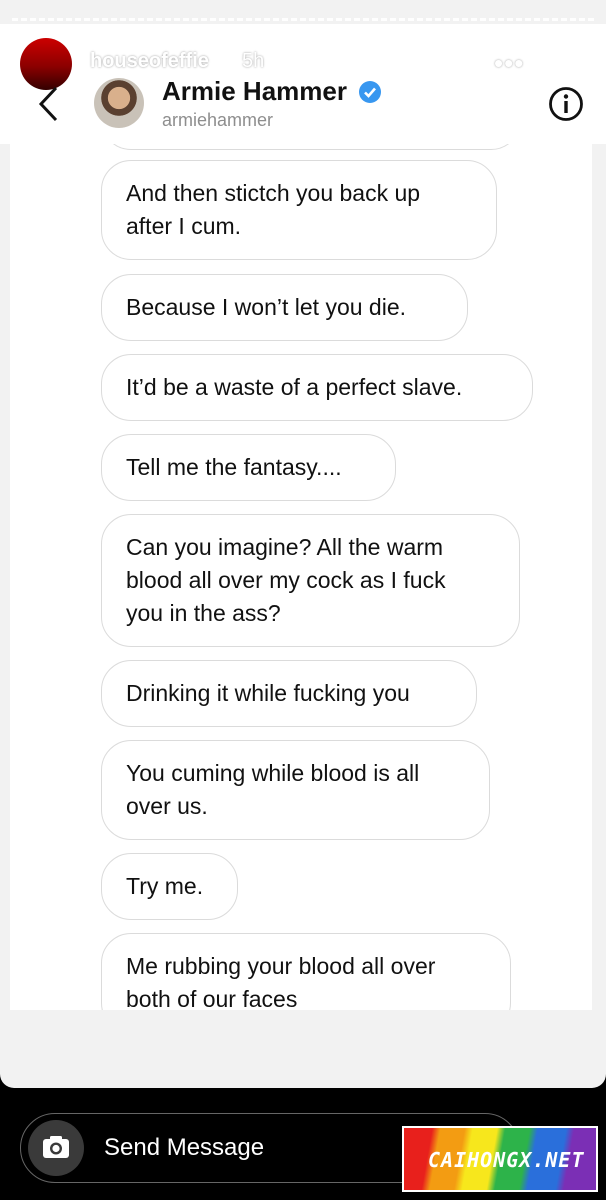 This screenshot has height=1200, width=606. I want to click on message-line: Me rubbing your blood all over, so click(281, 966).